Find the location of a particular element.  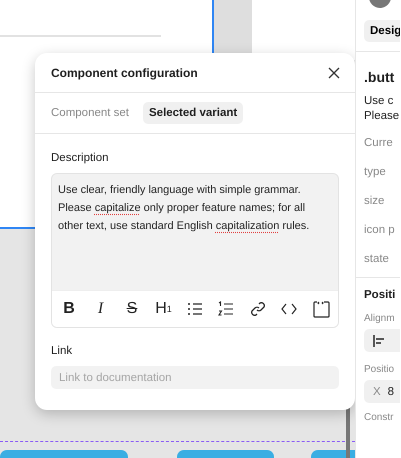

field-label: Link is located at coordinates (62, 351).